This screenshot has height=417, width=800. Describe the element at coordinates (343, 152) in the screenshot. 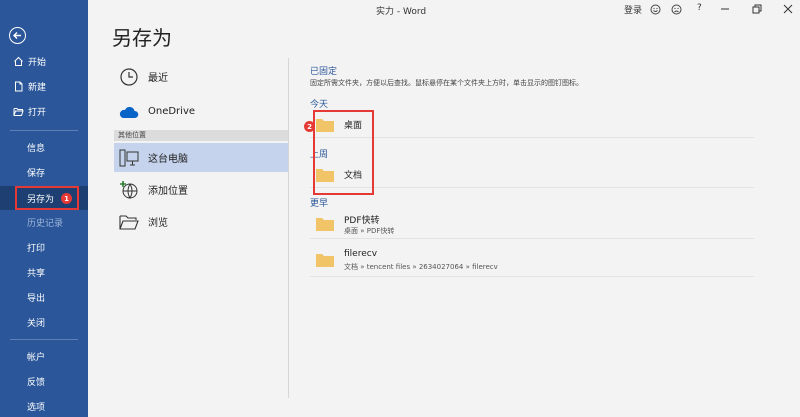

I see `highlight-frame-folders` at that location.